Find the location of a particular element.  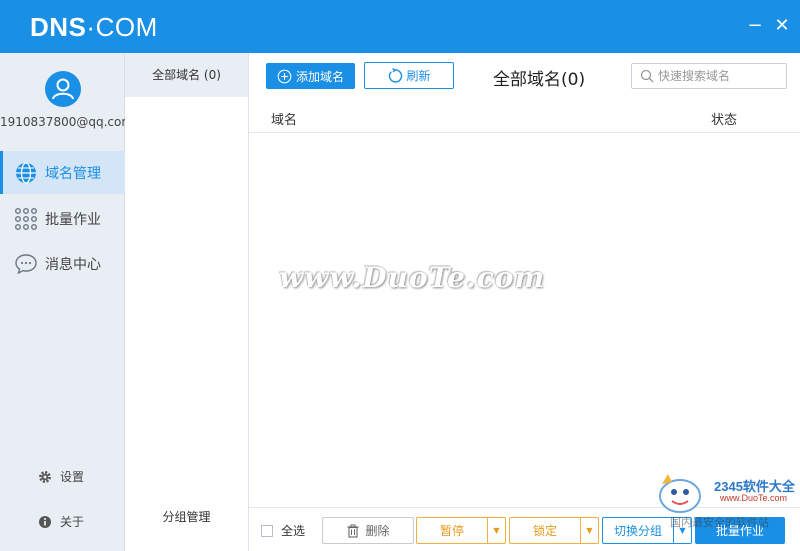

gear-icon is located at coordinates (45, 477).